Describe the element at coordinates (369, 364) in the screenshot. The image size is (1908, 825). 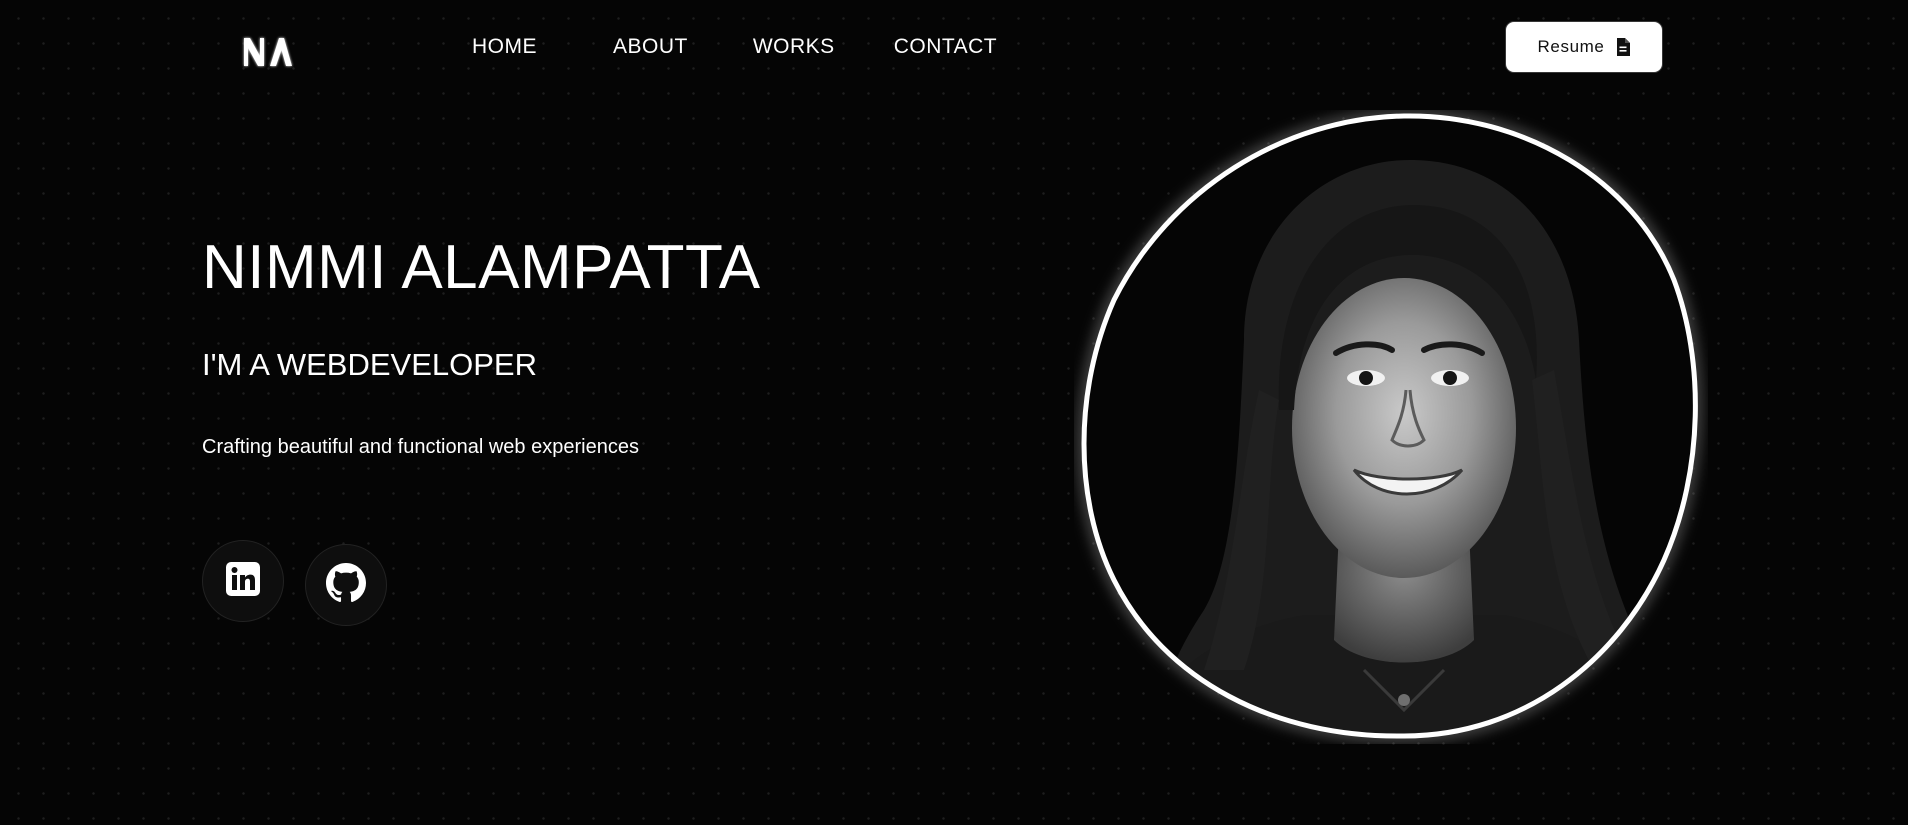
I see `hero-role: I'M A WEBDEVELOPER` at that location.